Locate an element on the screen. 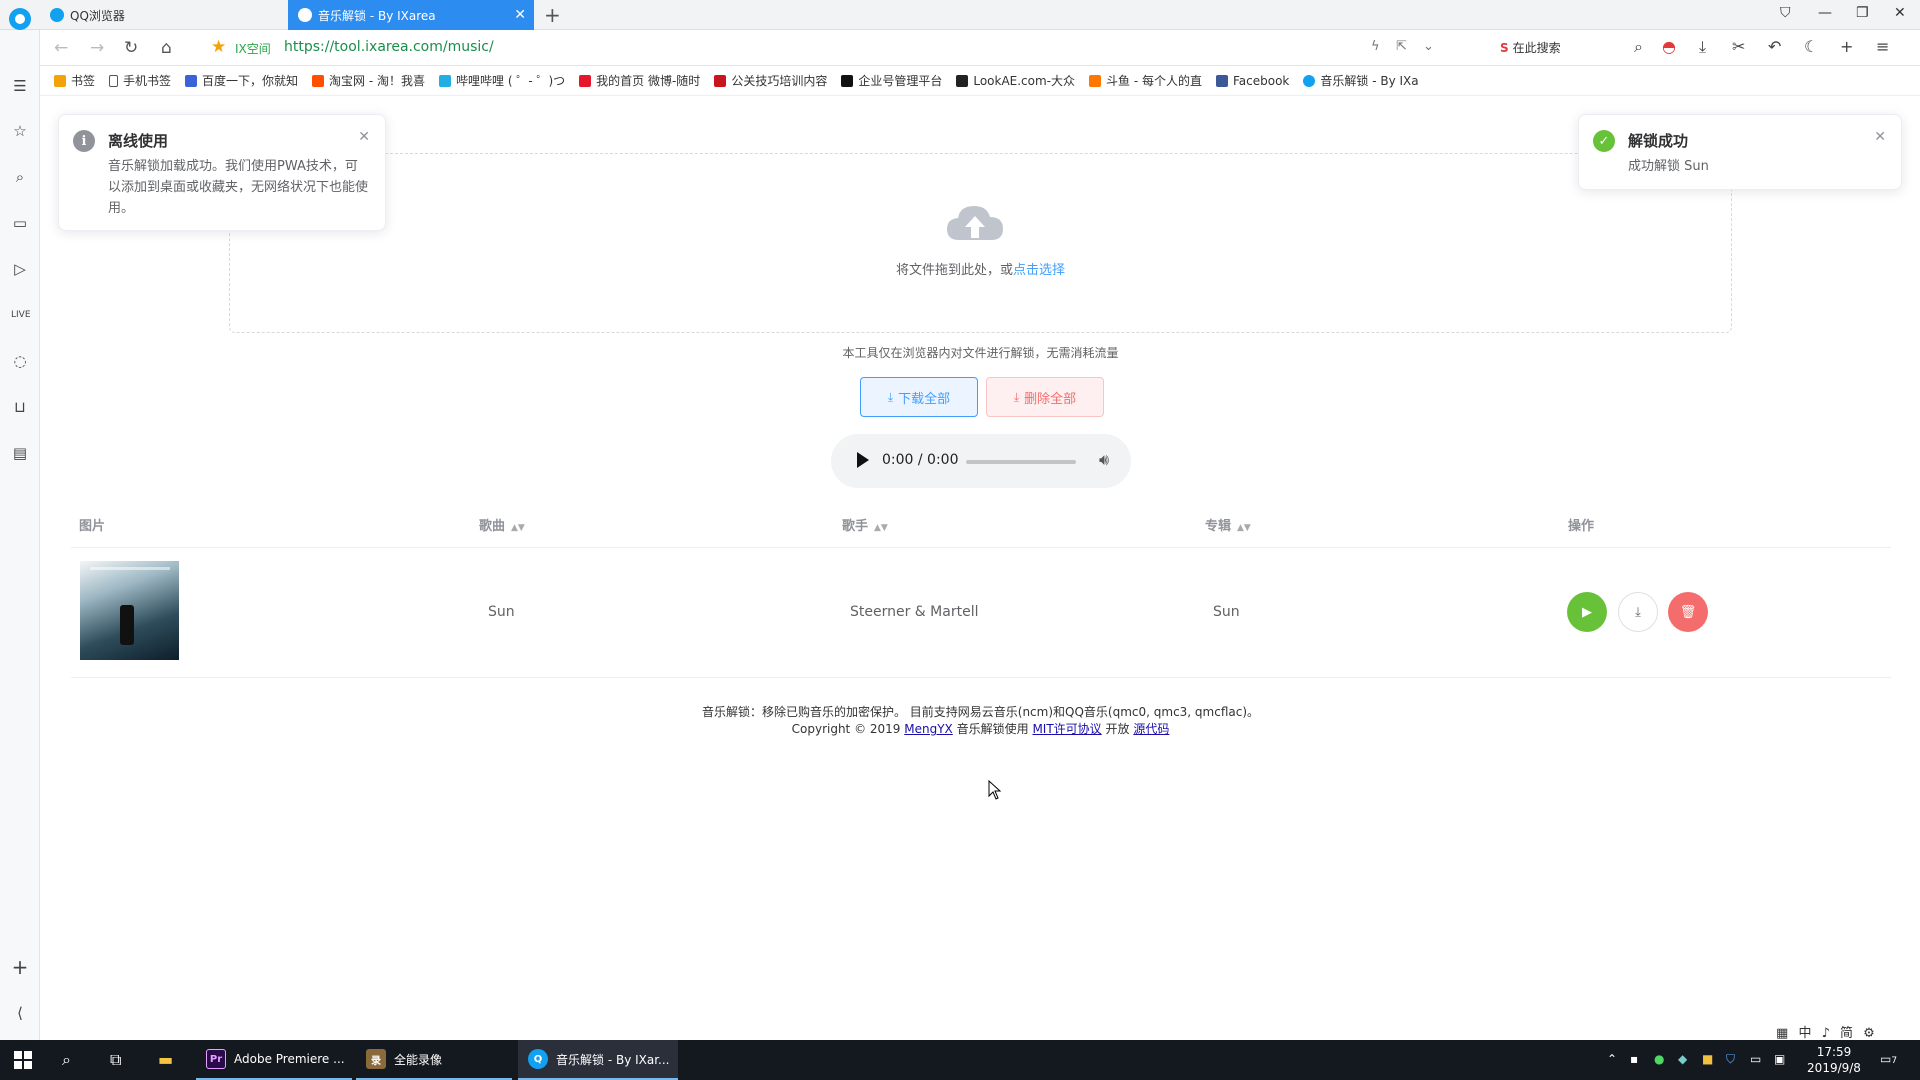  clock-date: 2019/9/8 is located at coordinates (1834, 1068).